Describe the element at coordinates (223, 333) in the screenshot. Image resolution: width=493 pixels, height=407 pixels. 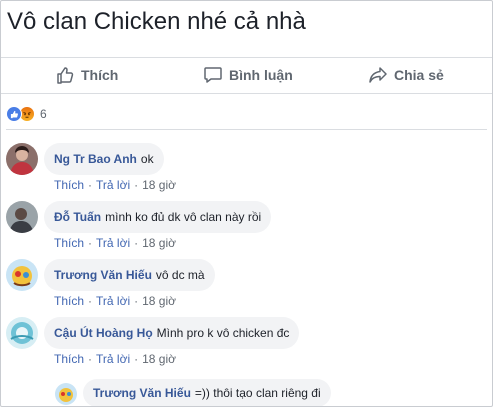
I see `comment-text: Mình pro k vô chicken đc` at that location.